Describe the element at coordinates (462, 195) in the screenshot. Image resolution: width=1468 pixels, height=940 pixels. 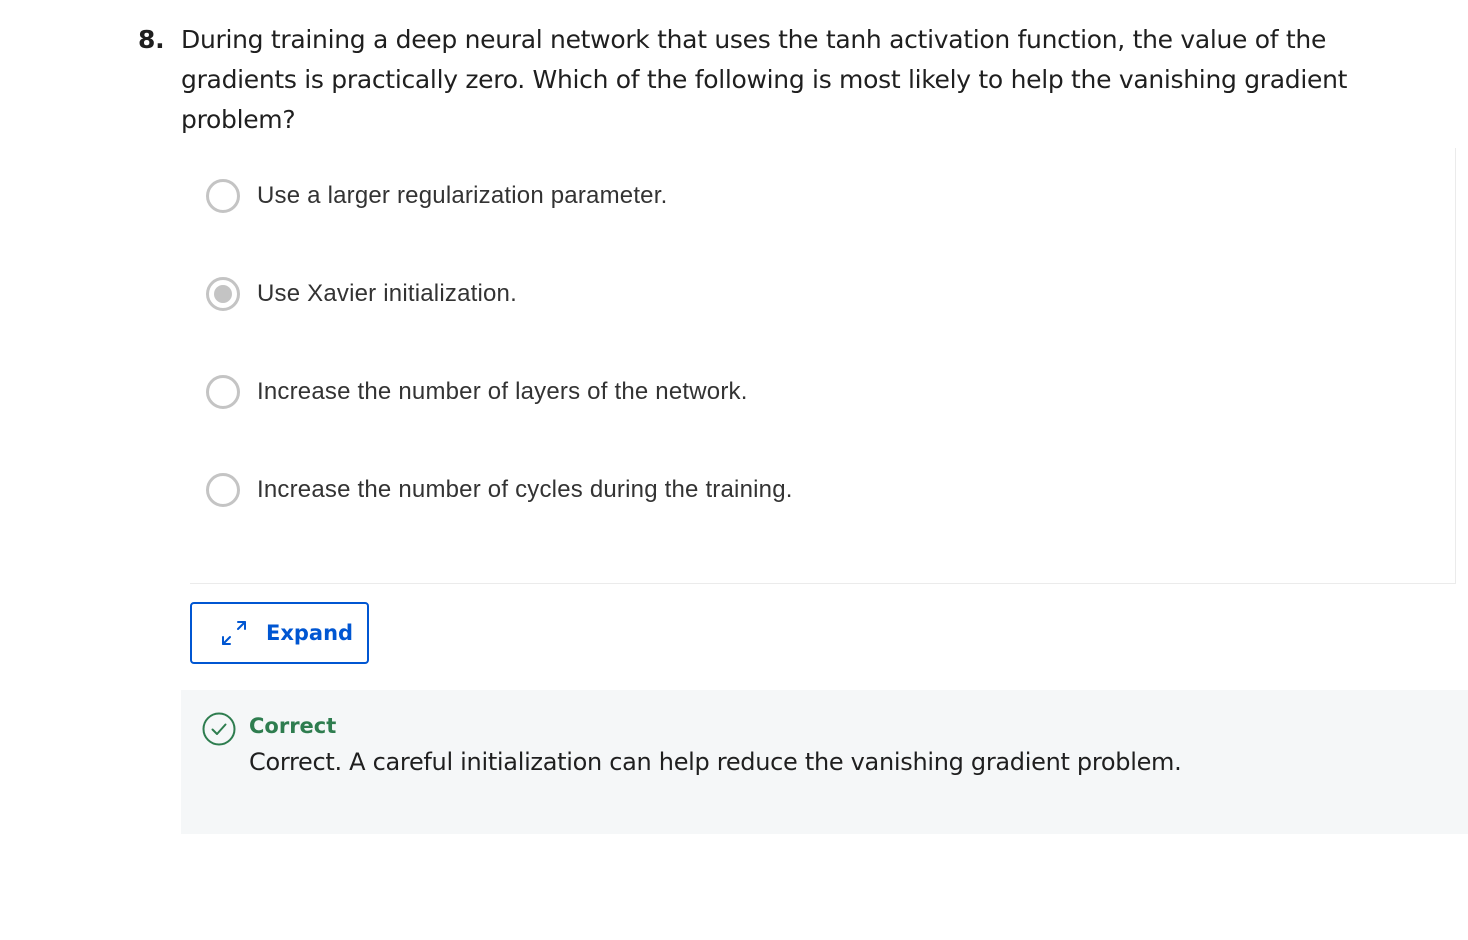
I see `option-label: Use a larger regularization parameter.` at that location.